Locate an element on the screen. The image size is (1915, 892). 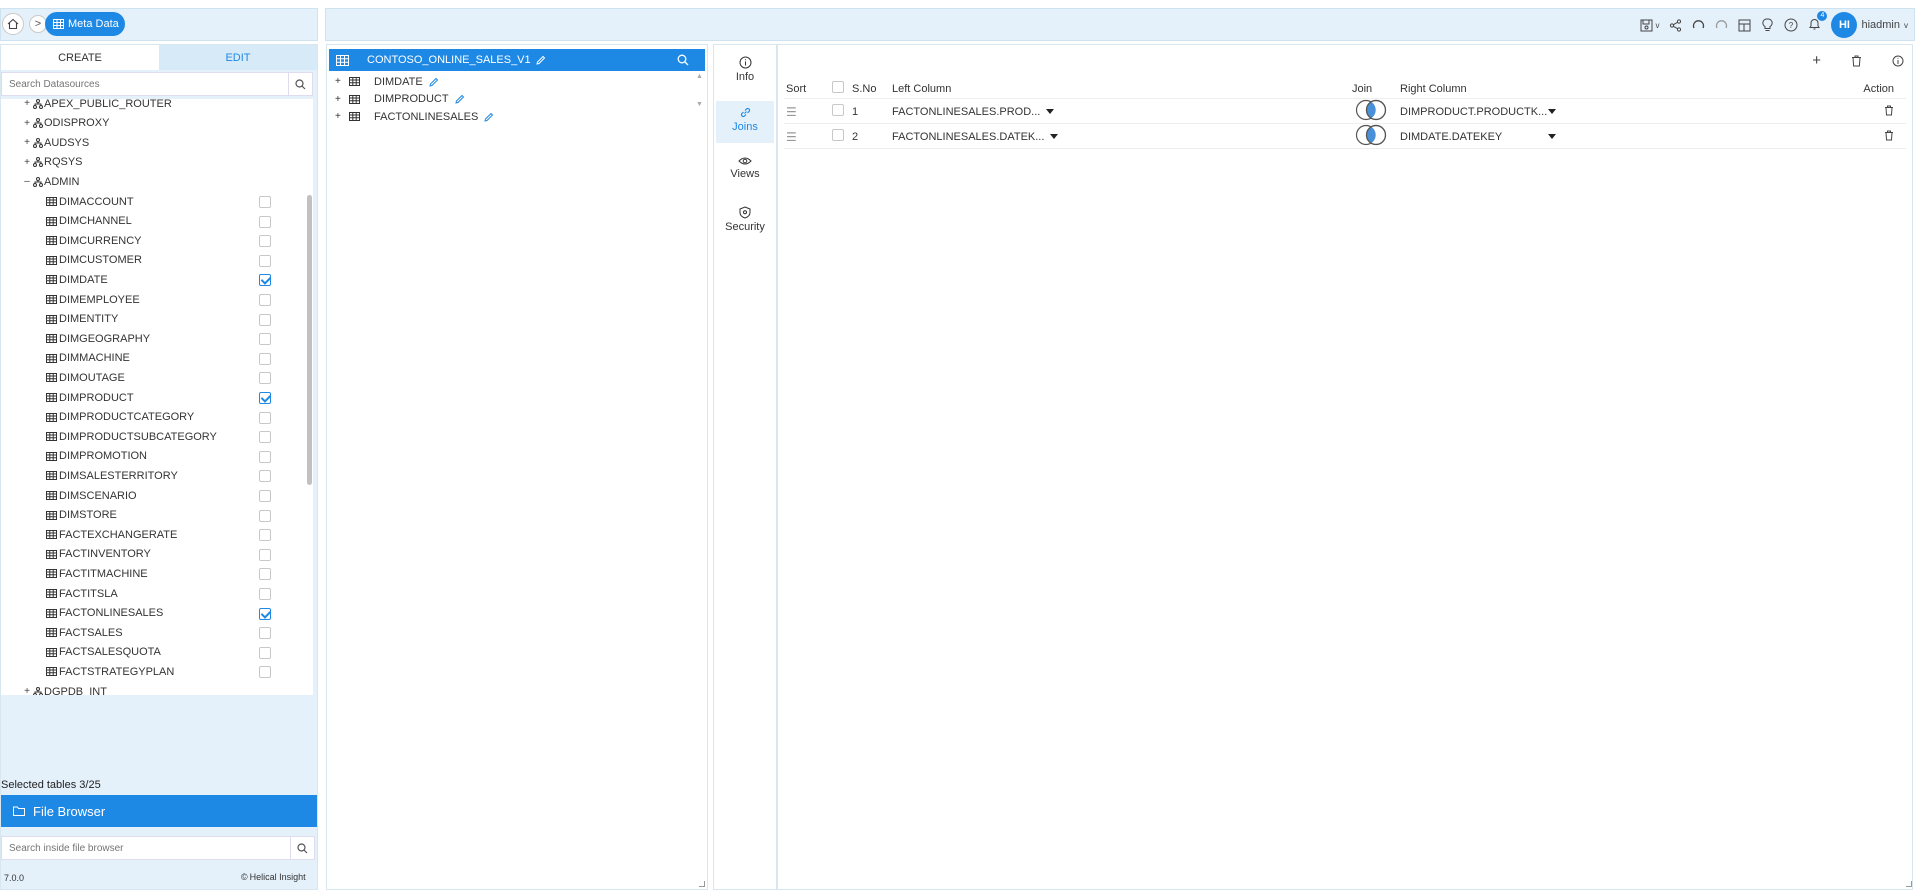
metadata-header: CONTOSO_ONLINE_SALES_V1 is located at coordinates (517, 60).